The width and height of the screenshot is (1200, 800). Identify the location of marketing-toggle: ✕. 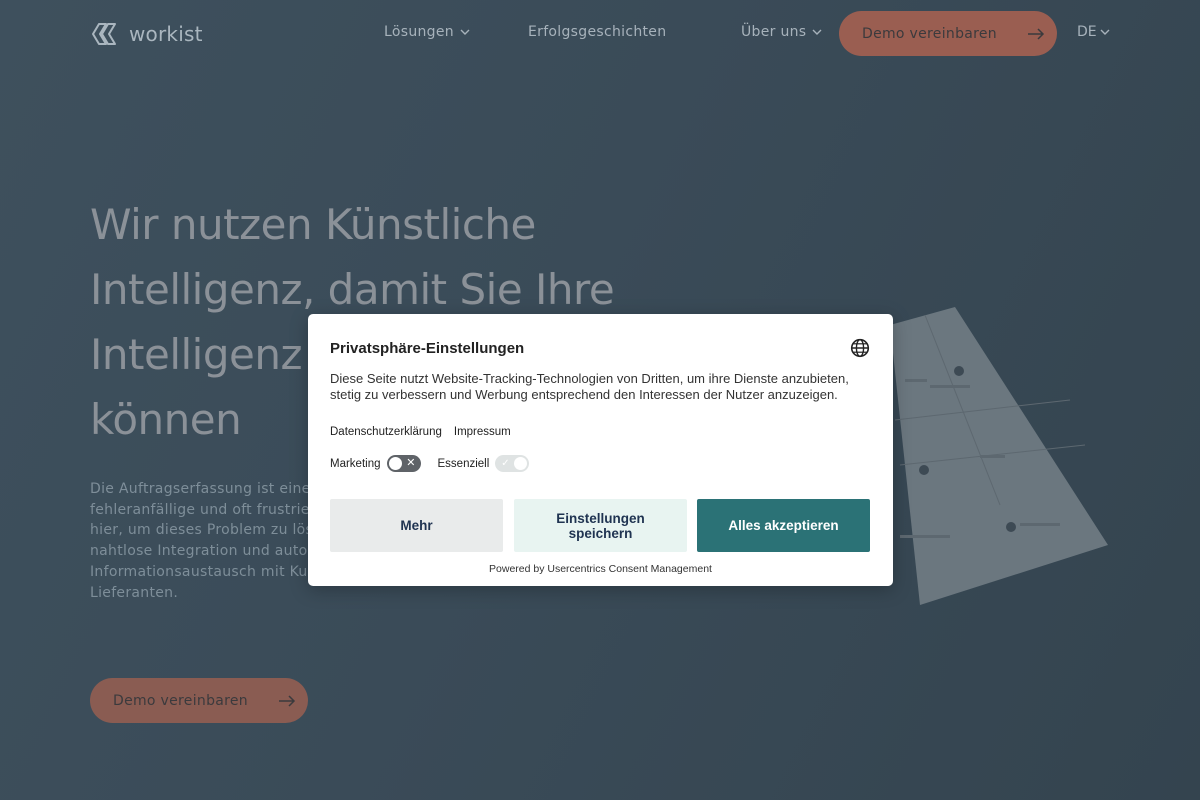
(403, 463).